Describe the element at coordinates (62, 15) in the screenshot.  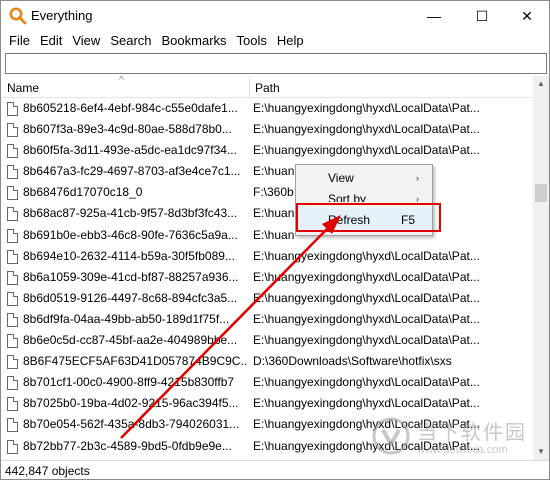
I see `window-title: Everything` at that location.